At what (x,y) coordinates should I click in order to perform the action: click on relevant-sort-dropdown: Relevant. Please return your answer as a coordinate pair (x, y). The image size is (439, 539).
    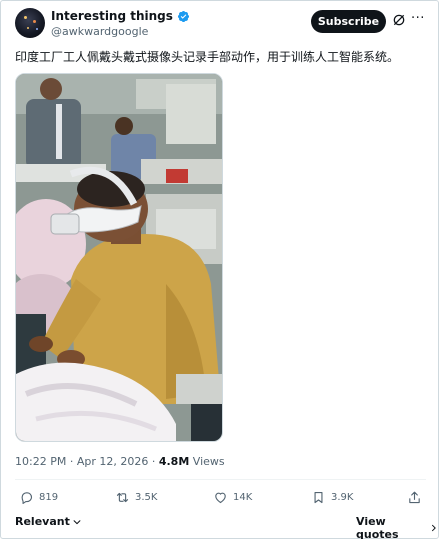
    Looking at the image, I should click on (48, 521).